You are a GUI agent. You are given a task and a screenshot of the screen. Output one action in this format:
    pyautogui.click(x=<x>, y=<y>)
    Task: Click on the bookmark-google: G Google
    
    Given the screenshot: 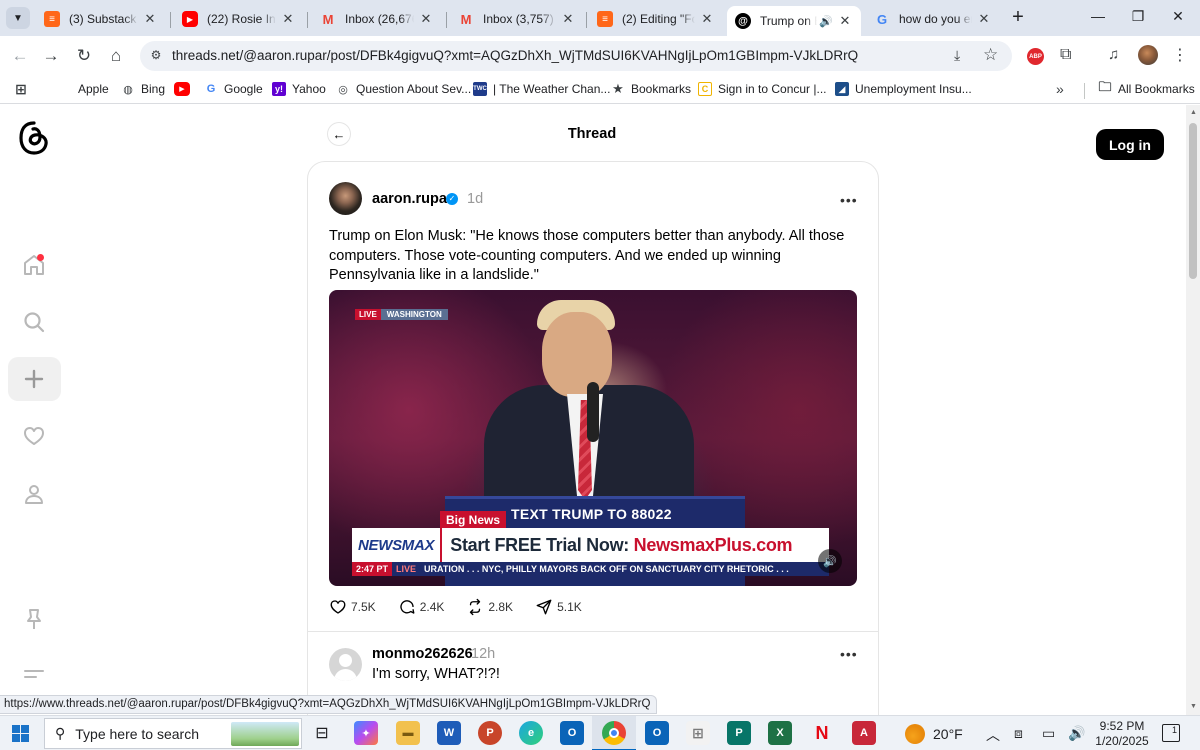 What is the action you would take?
    pyautogui.click(x=233, y=89)
    